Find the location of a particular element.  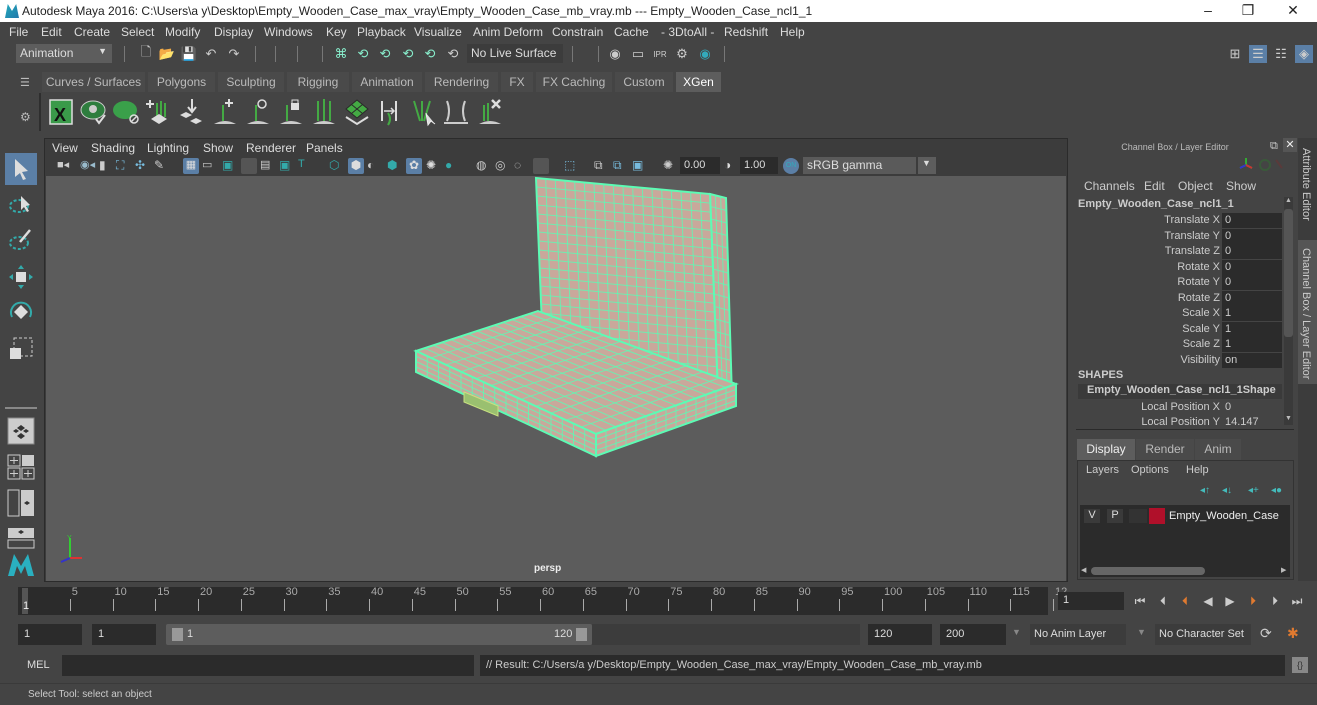

menu-visualize: Visualize is located at coordinates (438, 32).